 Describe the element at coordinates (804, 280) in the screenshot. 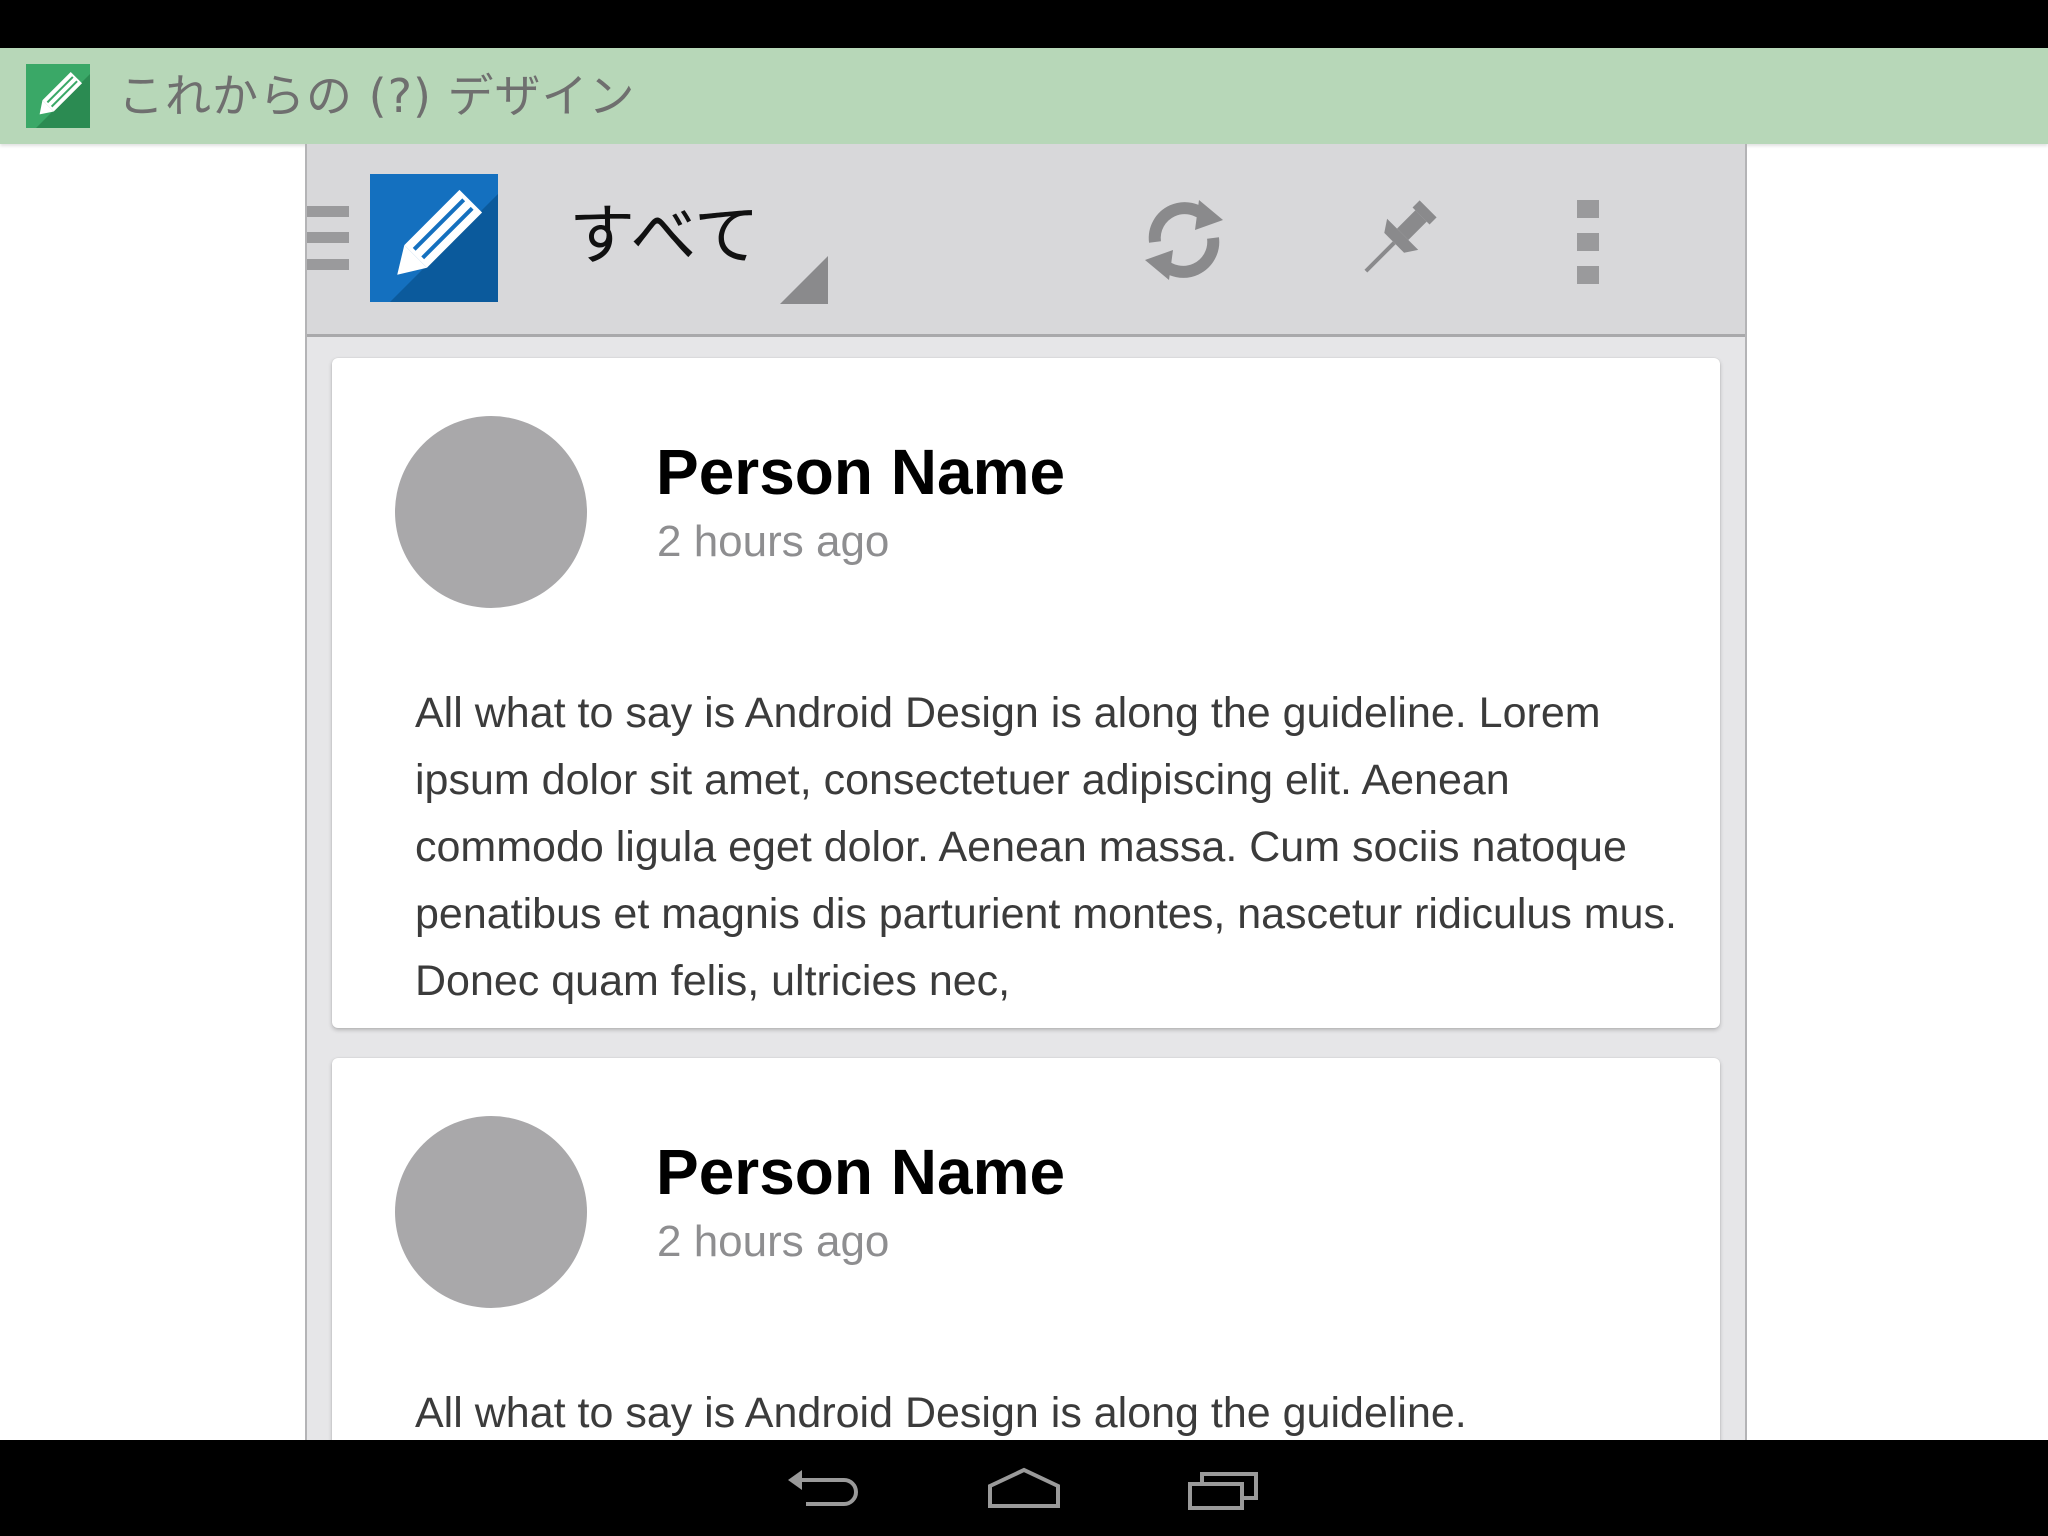

I see `spinner-indicator-icon` at that location.